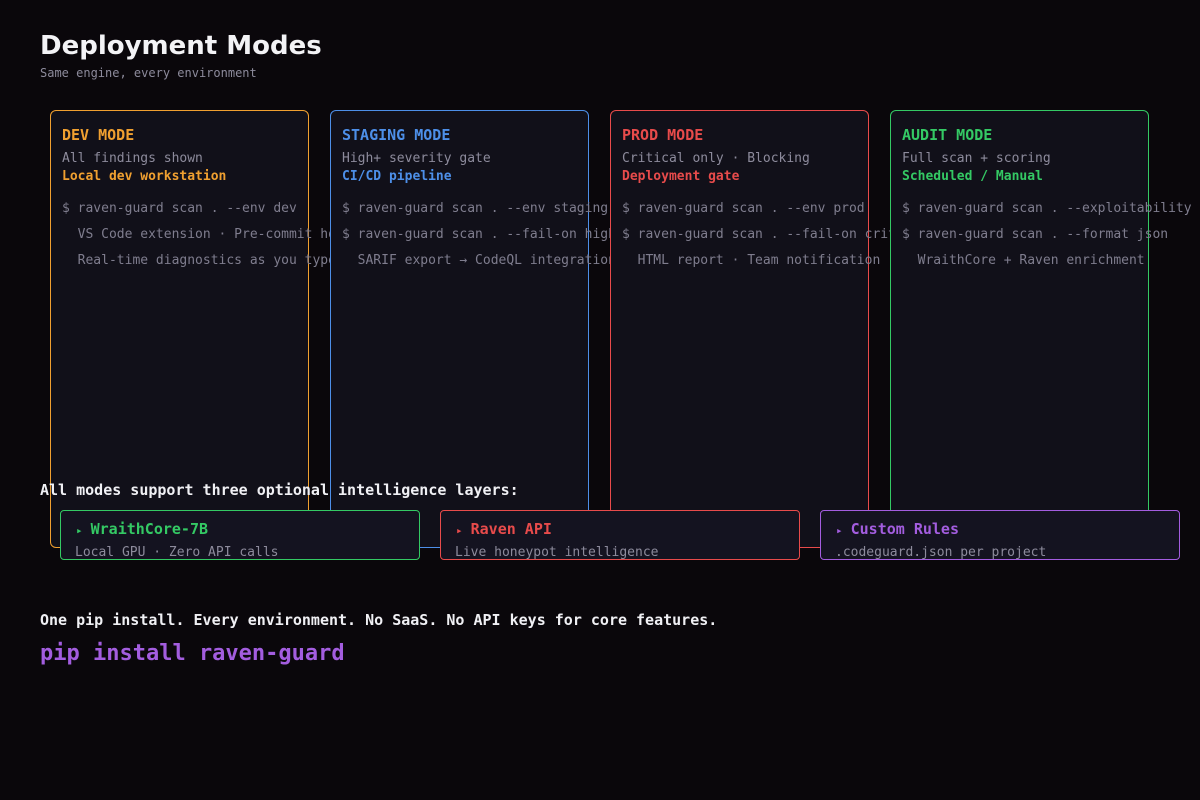 The image size is (1200, 800). Describe the element at coordinates (941, 552) in the screenshot. I see `layer-description: .codeguard.json per project` at that location.